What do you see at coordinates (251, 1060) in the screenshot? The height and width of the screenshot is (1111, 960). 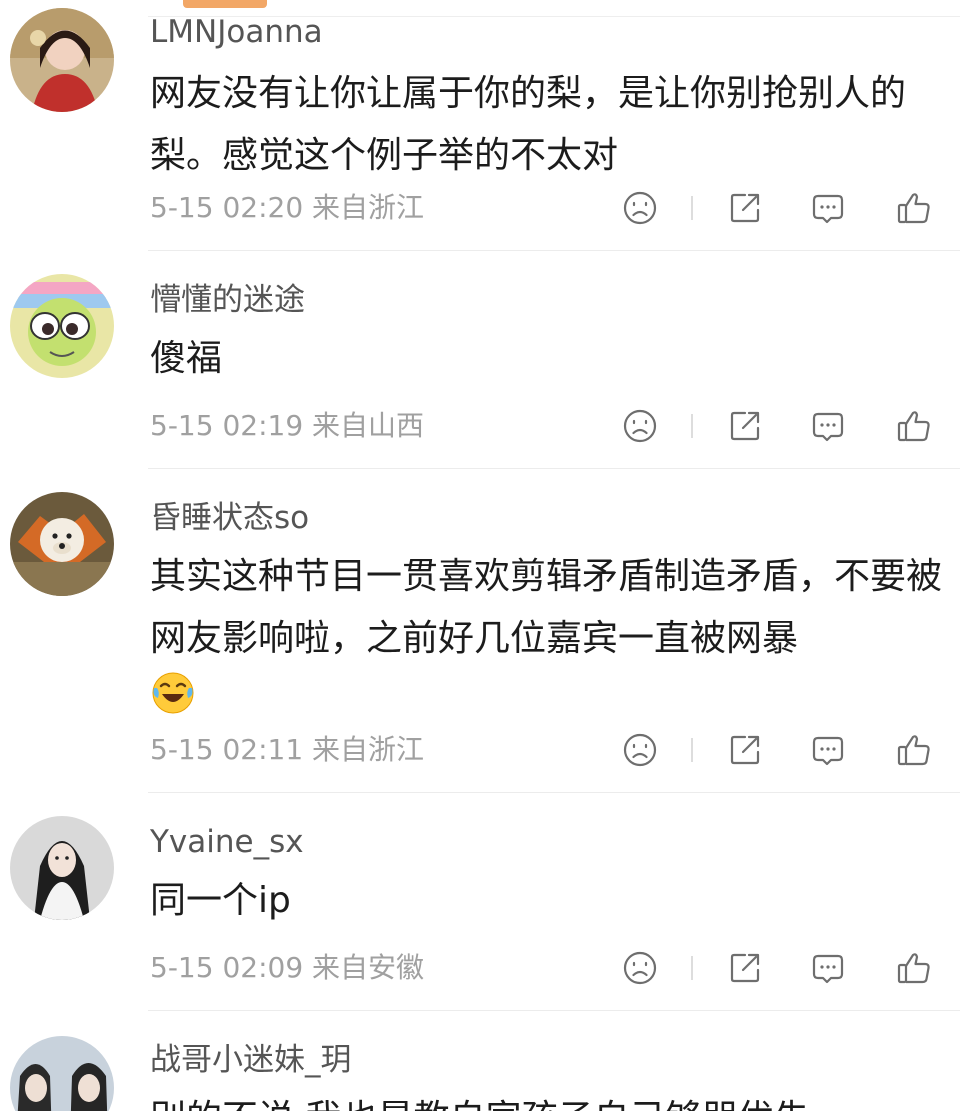 I see `username: 战哥小迷妹_玥` at bounding box center [251, 1060].